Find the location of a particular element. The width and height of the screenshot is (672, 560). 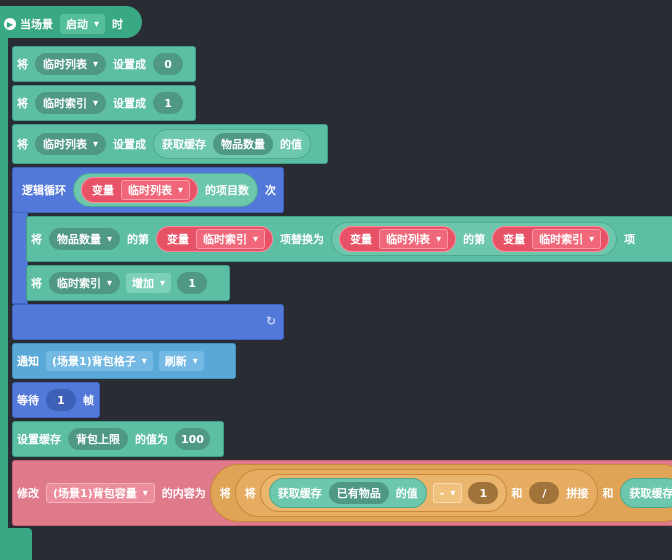

get-cache-reporter: 获取缓存 物品数量 的值 is located at coordinates (232, 144).